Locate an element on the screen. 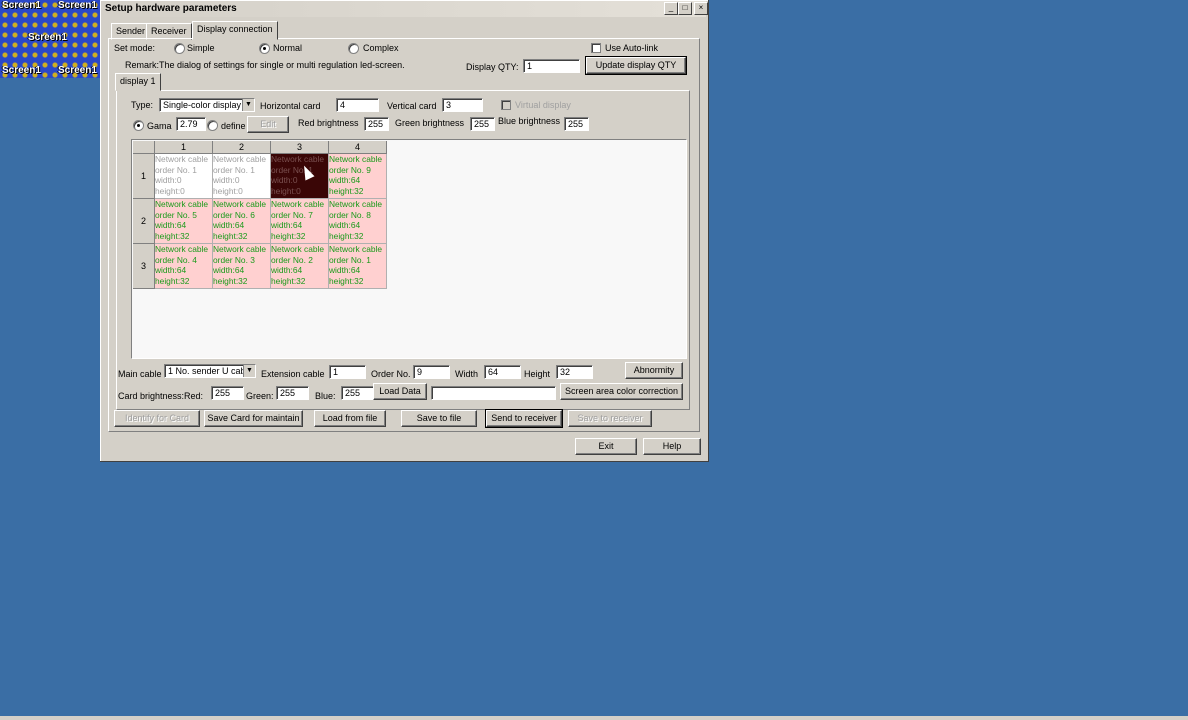 The width and height of the screenshot is (1188, 720). card-brightness-red-input: 255 is located at coordinates (227, 393).